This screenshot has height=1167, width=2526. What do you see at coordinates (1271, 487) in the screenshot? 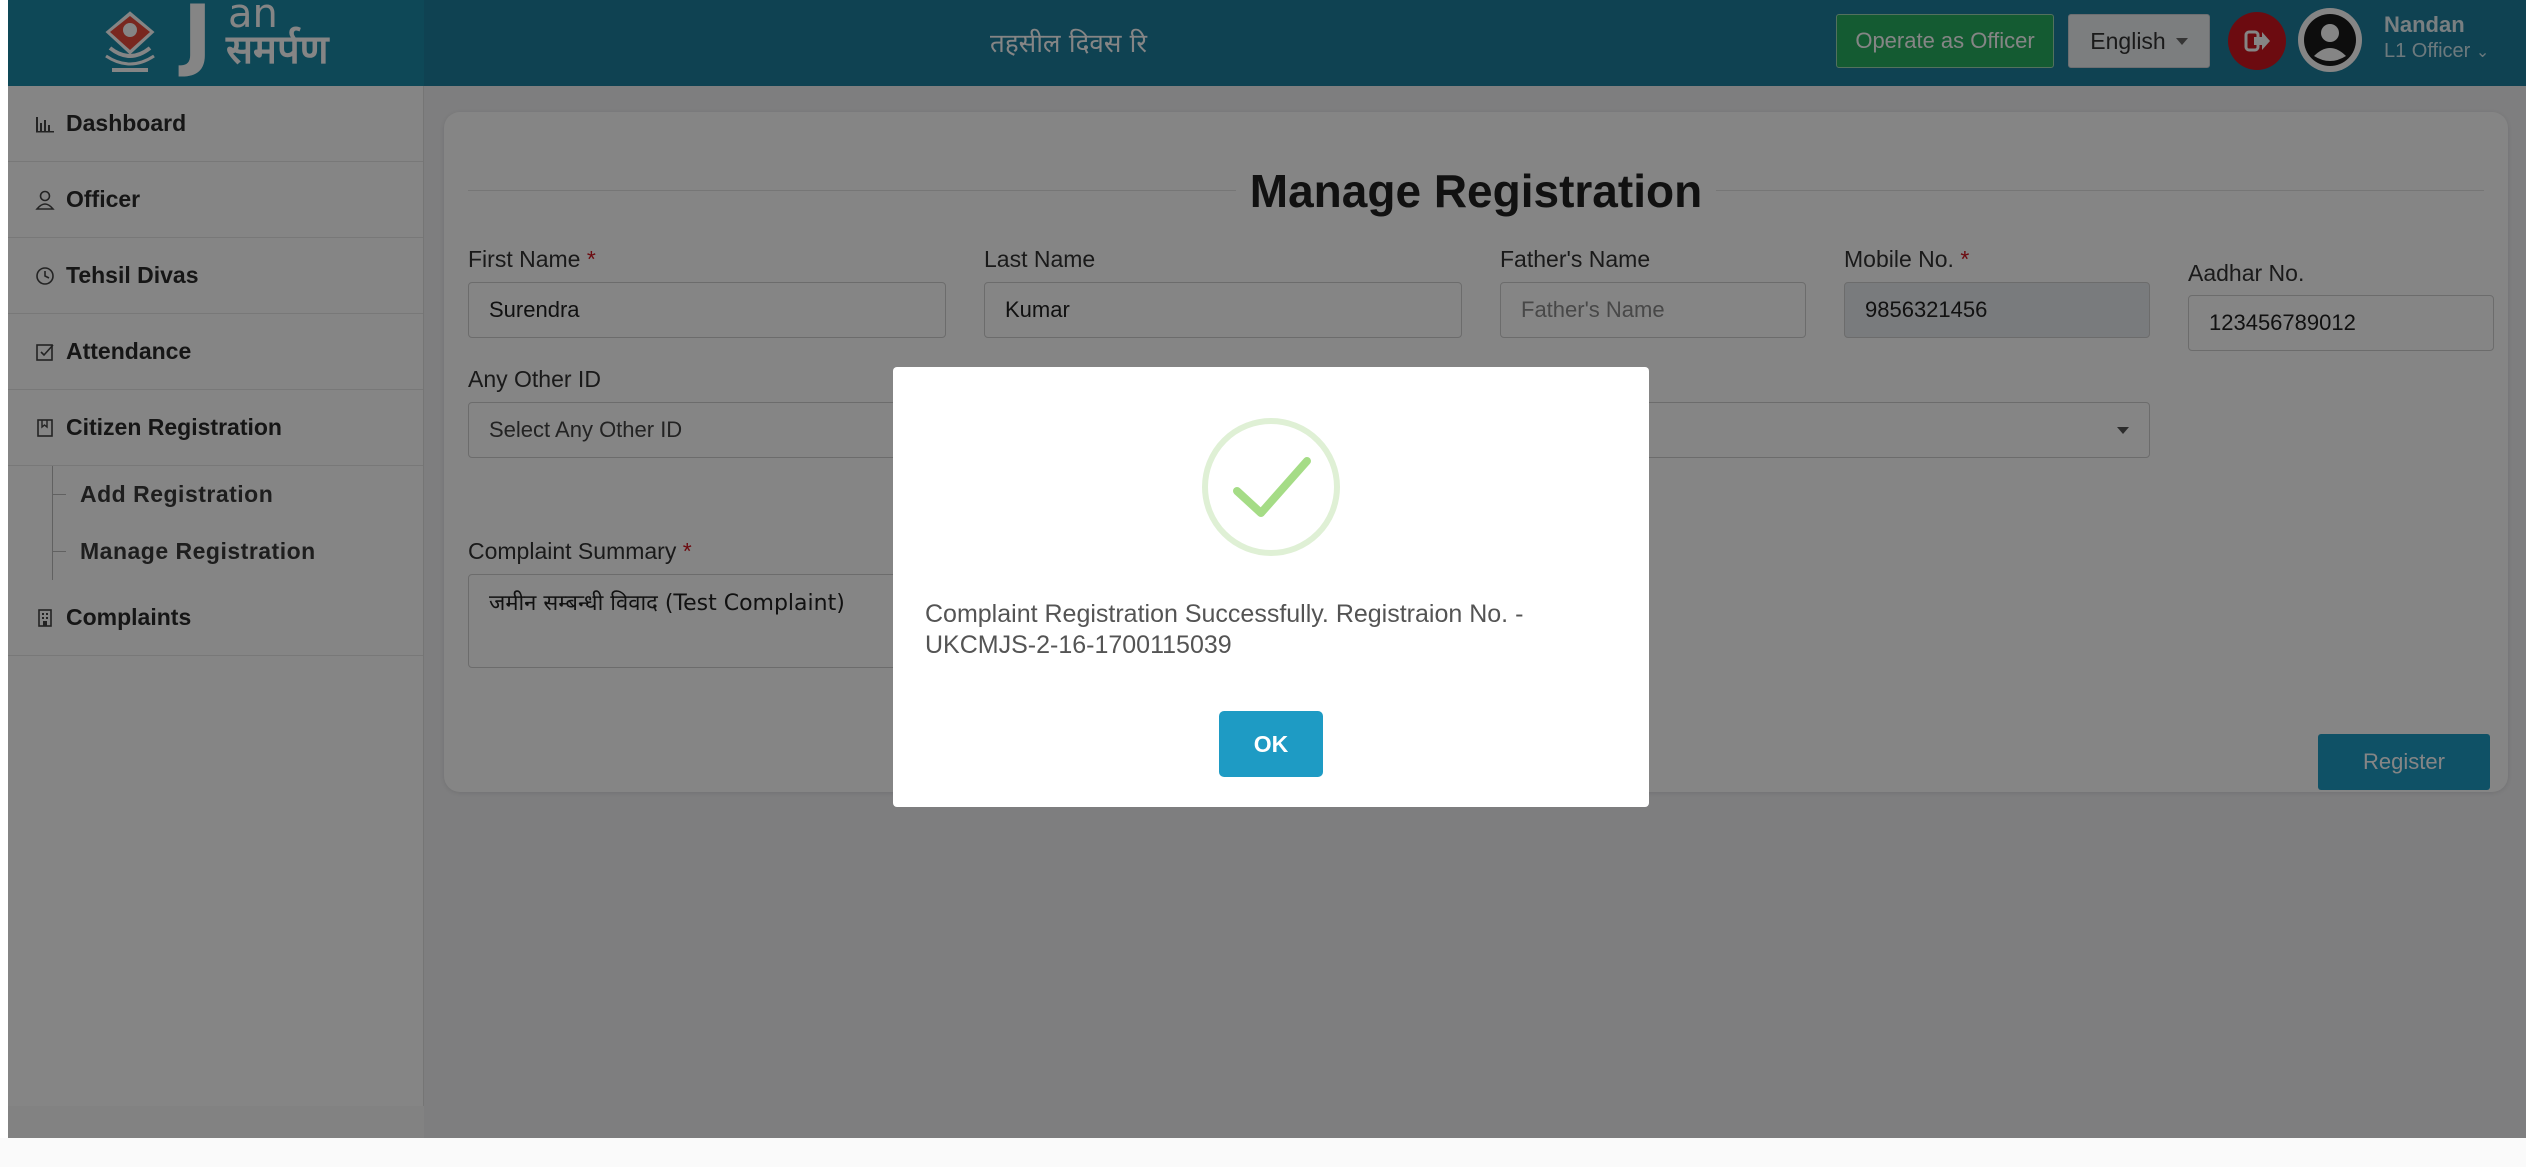
I see `success-check-icon` at bounding box center [1271, 487].